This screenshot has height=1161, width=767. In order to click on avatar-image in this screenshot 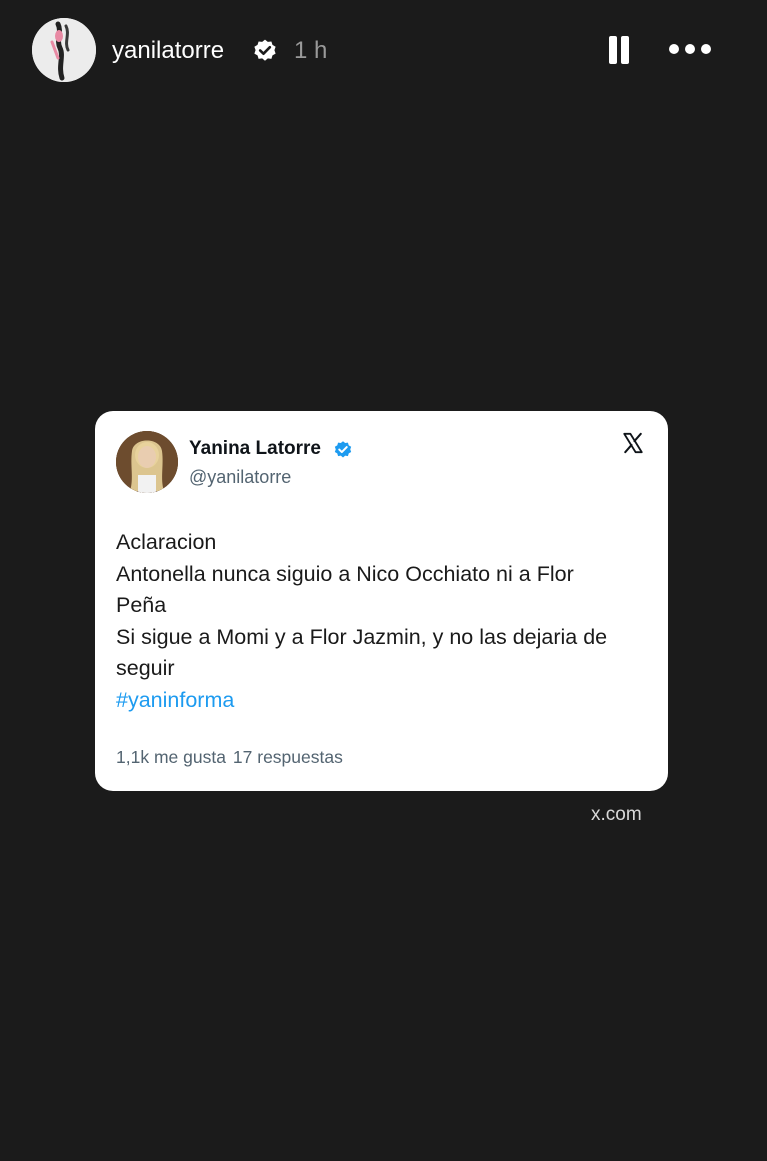, I will do `click(64, 50)`.